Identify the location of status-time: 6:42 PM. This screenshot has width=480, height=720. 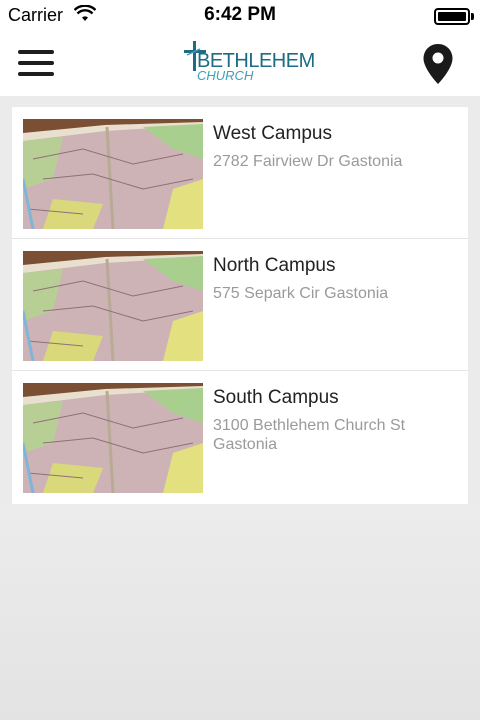
(240, 14).